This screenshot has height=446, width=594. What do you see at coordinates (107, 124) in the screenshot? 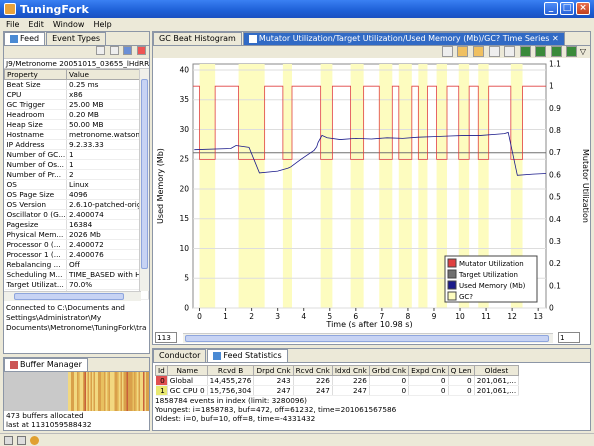
I see `property-value: 50.00 MB` at bounding box center [107, 124].